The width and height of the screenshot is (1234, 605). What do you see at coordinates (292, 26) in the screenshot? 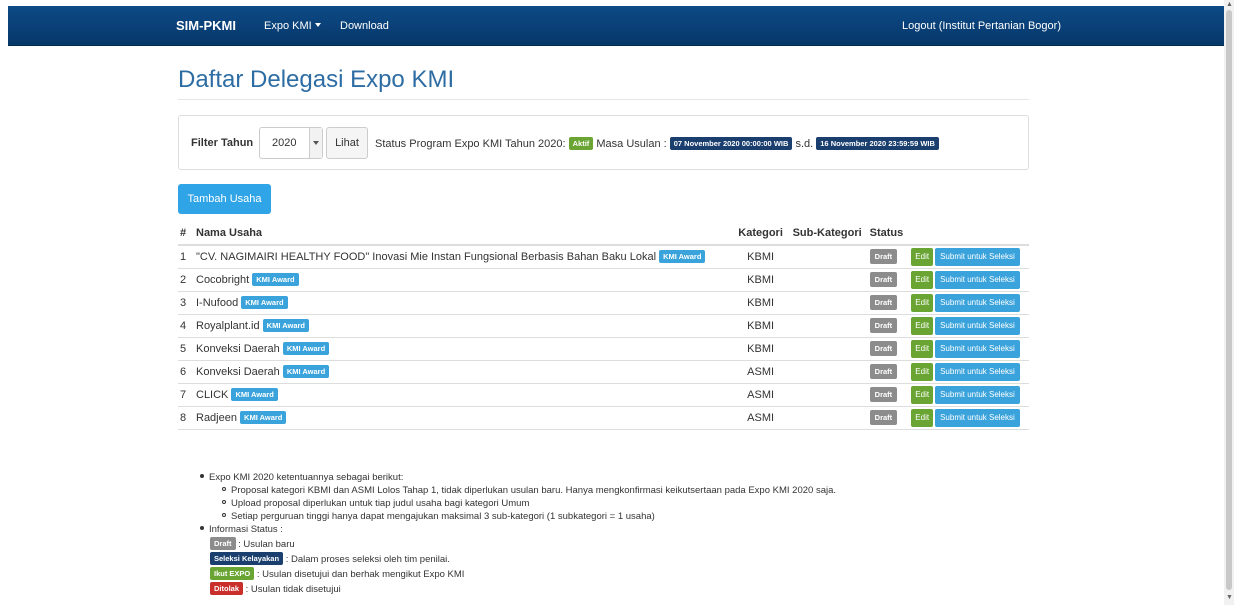
I see `expo-kmi-menu: Expo KMI` at bounding box center [292, 26].